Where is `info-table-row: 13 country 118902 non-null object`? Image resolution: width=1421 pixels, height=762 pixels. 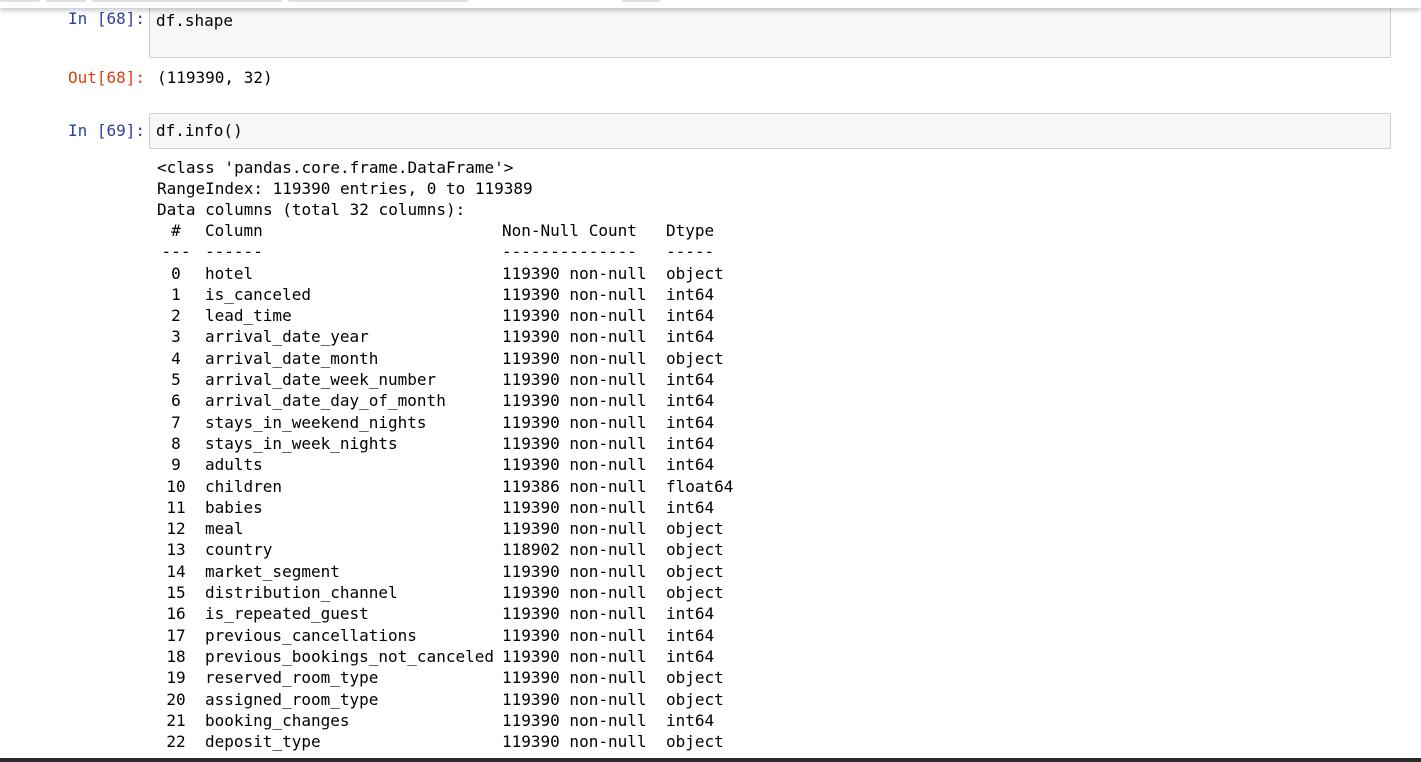
info-table-row: 13 country 118902 non-null object is located at coordinates (456, 549).